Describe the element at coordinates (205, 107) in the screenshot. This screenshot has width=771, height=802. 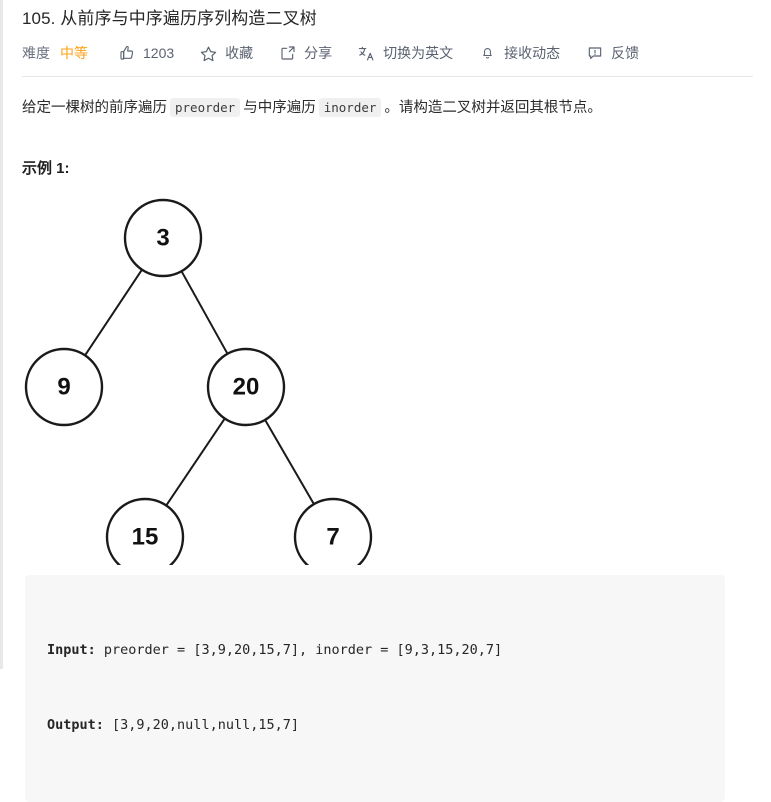
I see `inline-code-preorder: preorder` at that location.